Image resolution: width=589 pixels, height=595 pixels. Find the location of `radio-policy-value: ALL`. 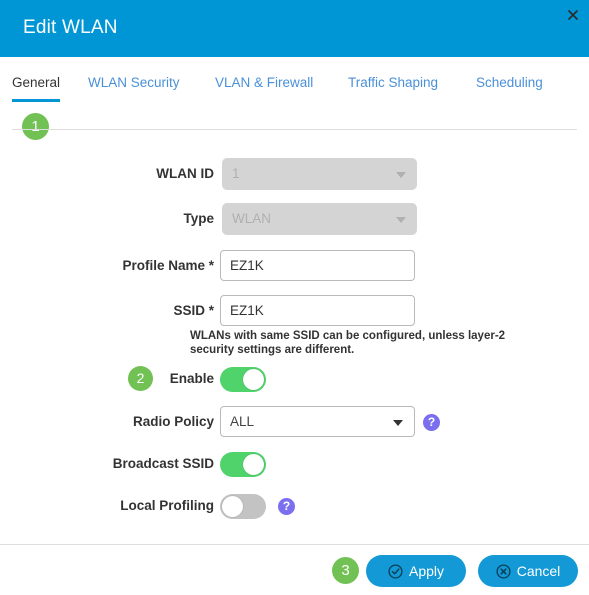

radio-policy-value: ALL is located at coordinates (242, 421).